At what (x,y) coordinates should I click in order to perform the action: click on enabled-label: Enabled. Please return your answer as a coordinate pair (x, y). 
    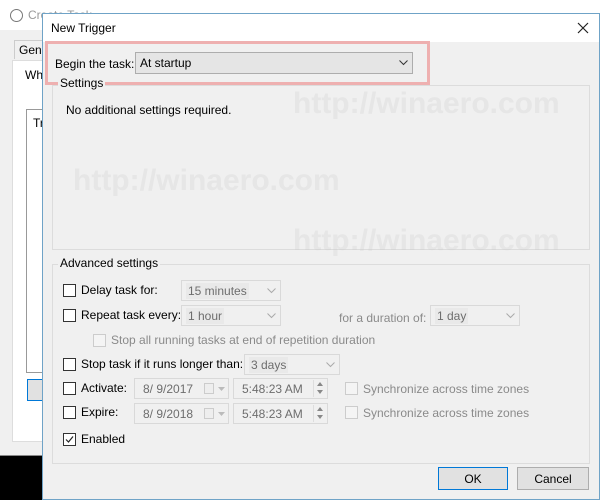
    Looking at the image, I should click on (103, 439).